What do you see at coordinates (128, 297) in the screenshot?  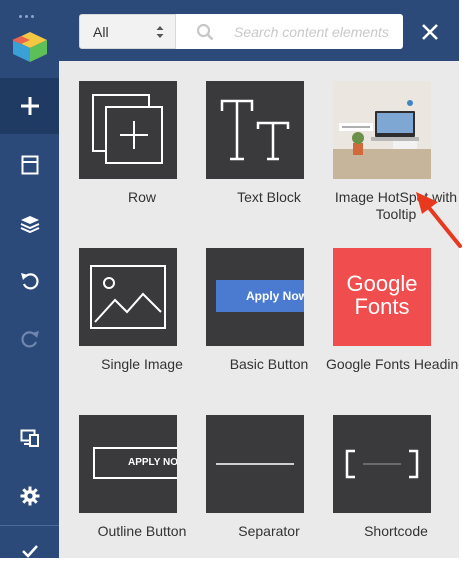 I see `single-image-thumbnail-icon` at bounding box center [128, 297].